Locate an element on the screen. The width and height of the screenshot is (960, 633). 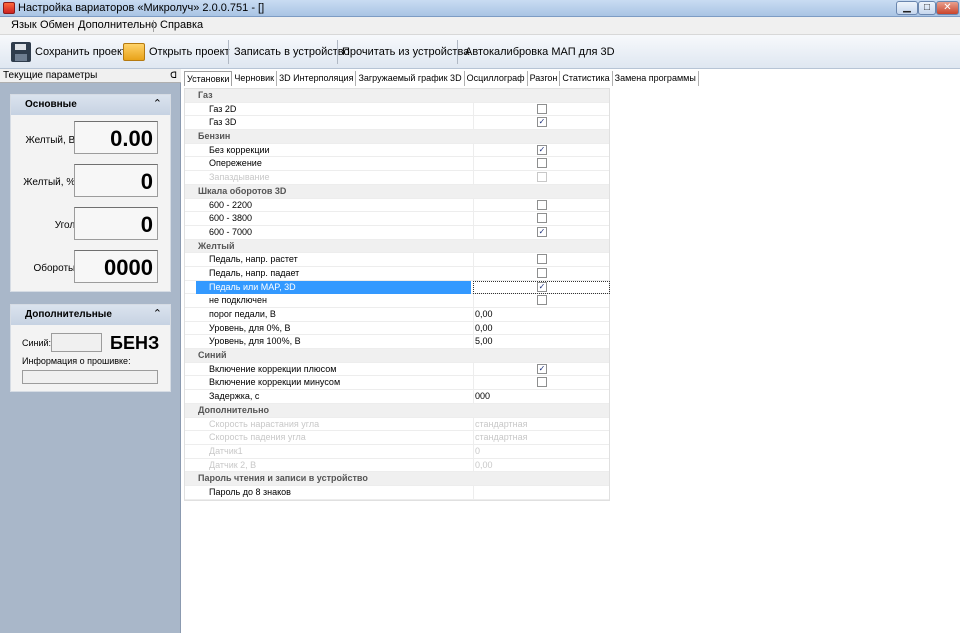
menu-bar: Язык Обмен Дополнительно Справка is located at coordinates (480, 26).